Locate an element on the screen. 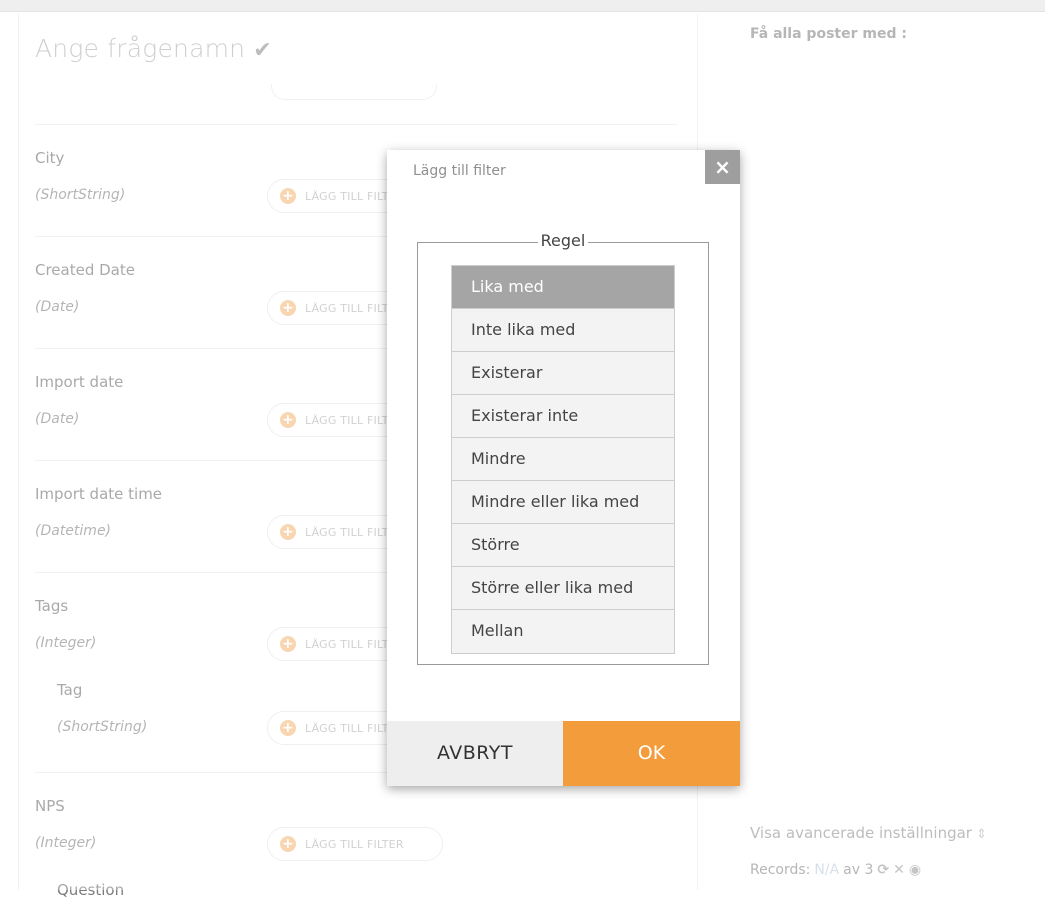 The width and height of the screenshot is (1045, 899). rule-option-less: Mindre is located at coordinates (563, 459).